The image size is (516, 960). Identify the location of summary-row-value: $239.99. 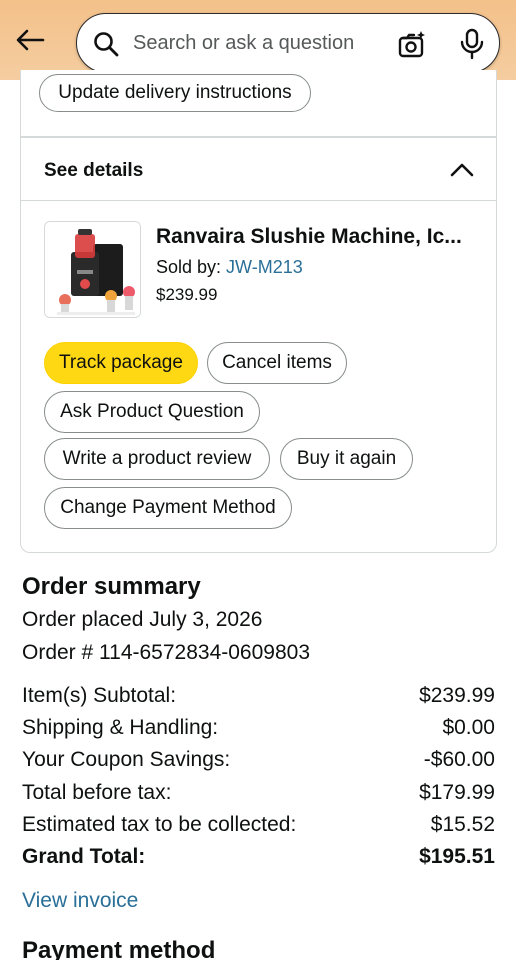
(457, 695).